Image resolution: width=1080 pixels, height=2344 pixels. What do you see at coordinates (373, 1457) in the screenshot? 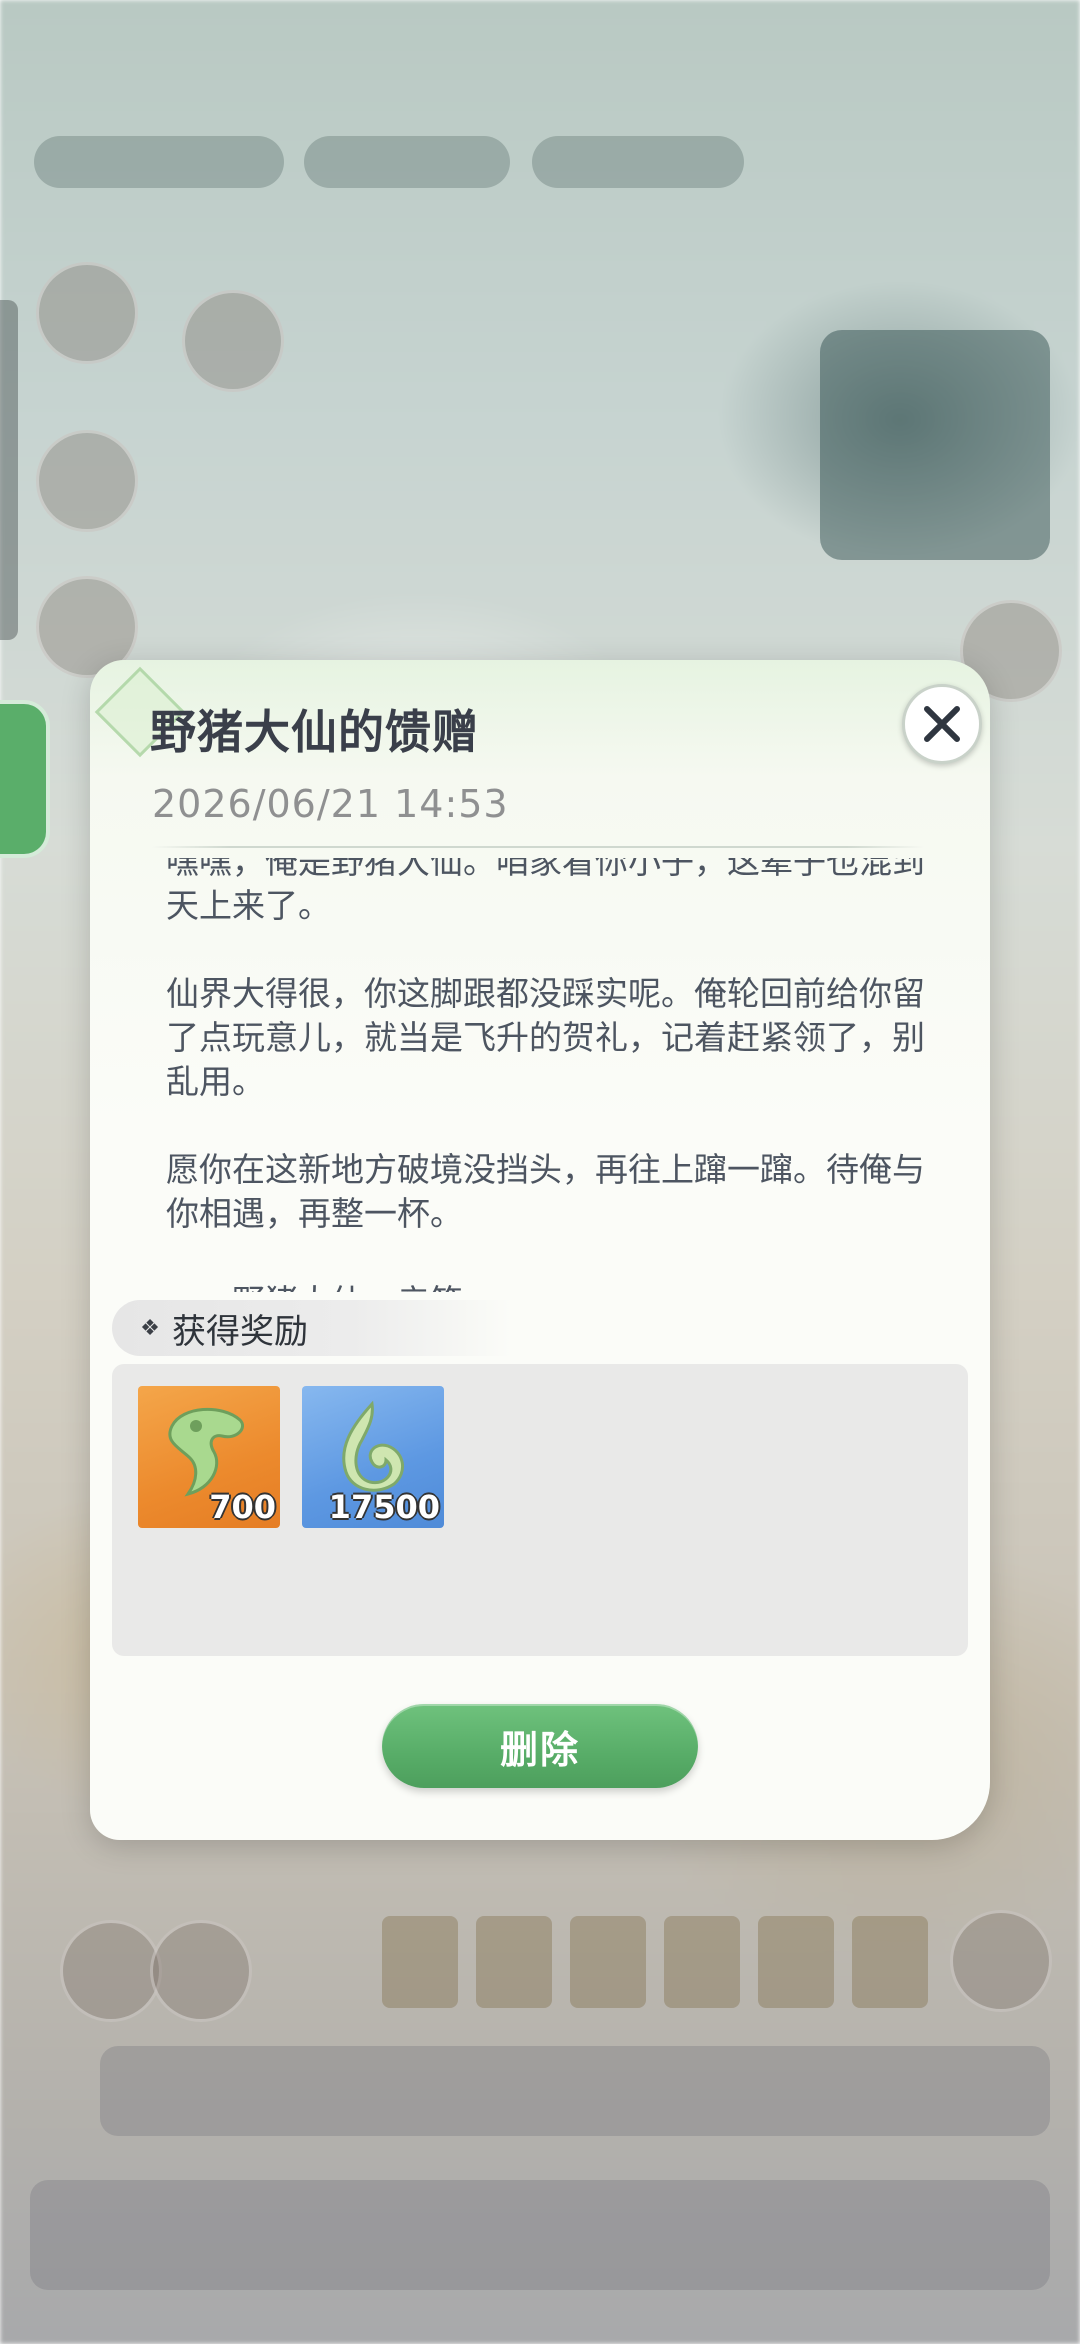
I see `reward-item: 17500` at bounding box center [373, 1457].